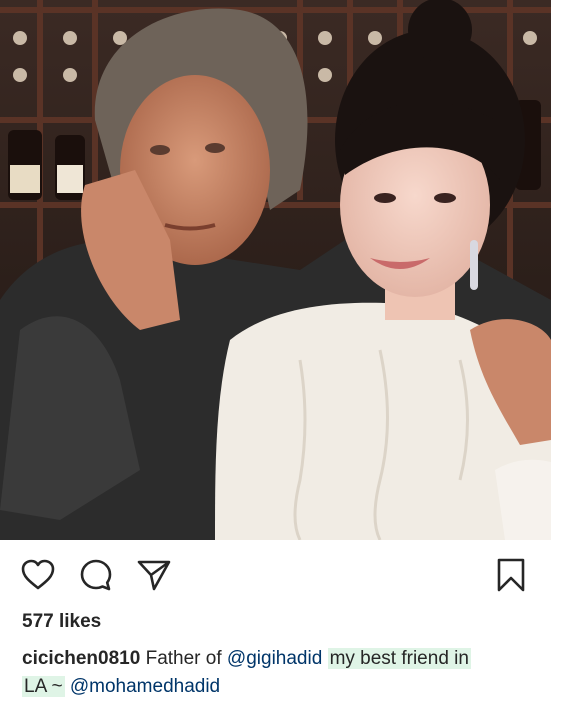  I want to click on mention-link-2: @mohamedhadid, so click(145, 686).